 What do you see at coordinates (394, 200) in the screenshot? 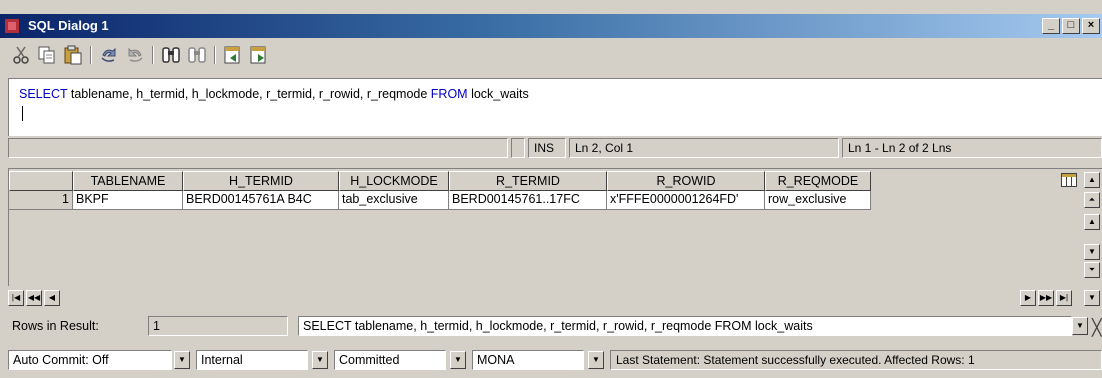
I see `table-cell: tab_exclusive` at bounding box center [394, 200].